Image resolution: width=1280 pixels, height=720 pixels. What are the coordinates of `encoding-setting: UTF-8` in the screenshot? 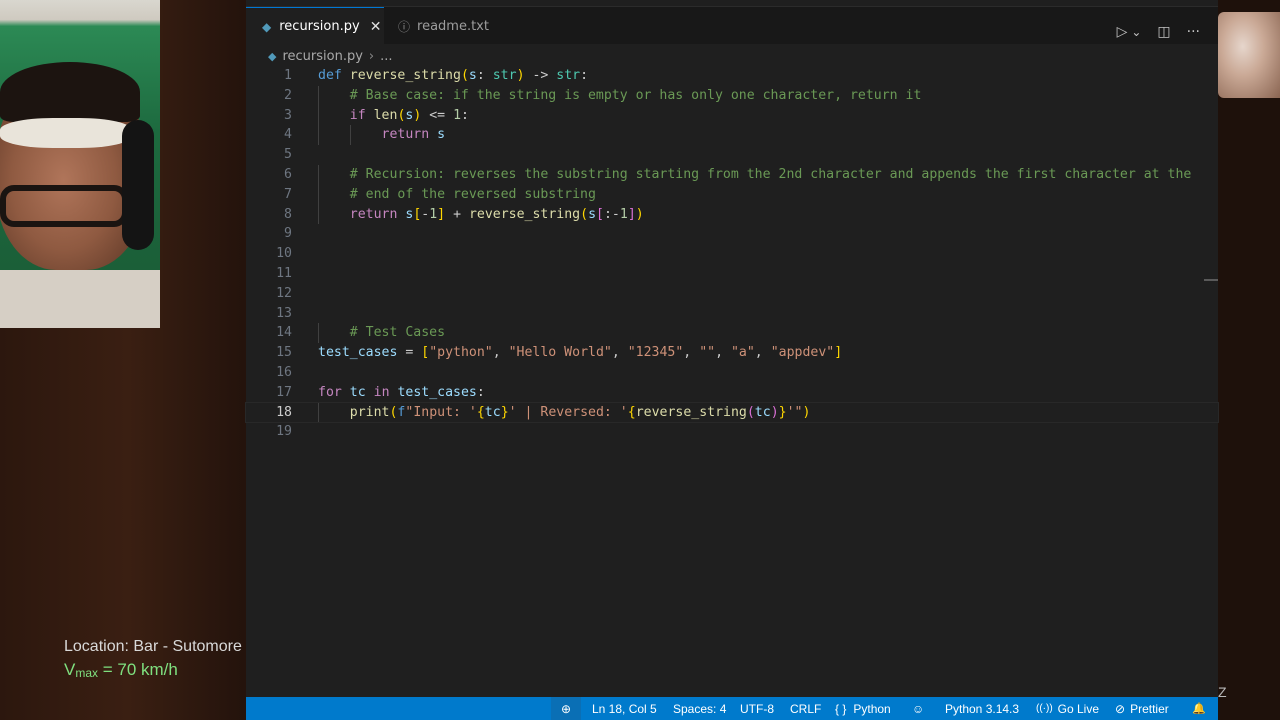 It's located at (757, 708).